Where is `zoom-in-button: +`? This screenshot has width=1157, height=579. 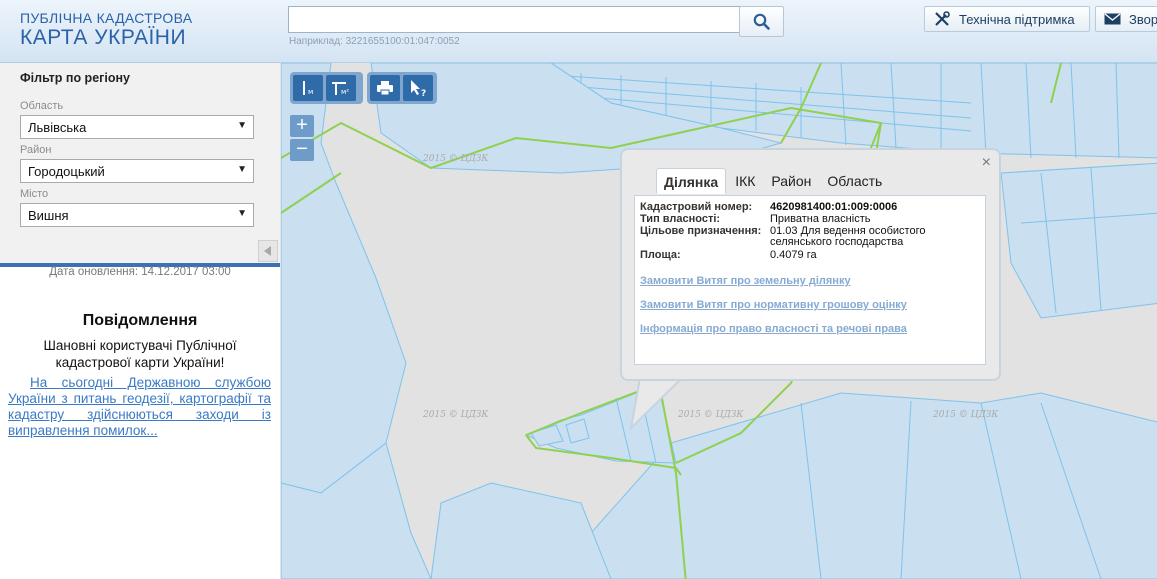 zoom-in-button: + is located at coordinates (302, 126).